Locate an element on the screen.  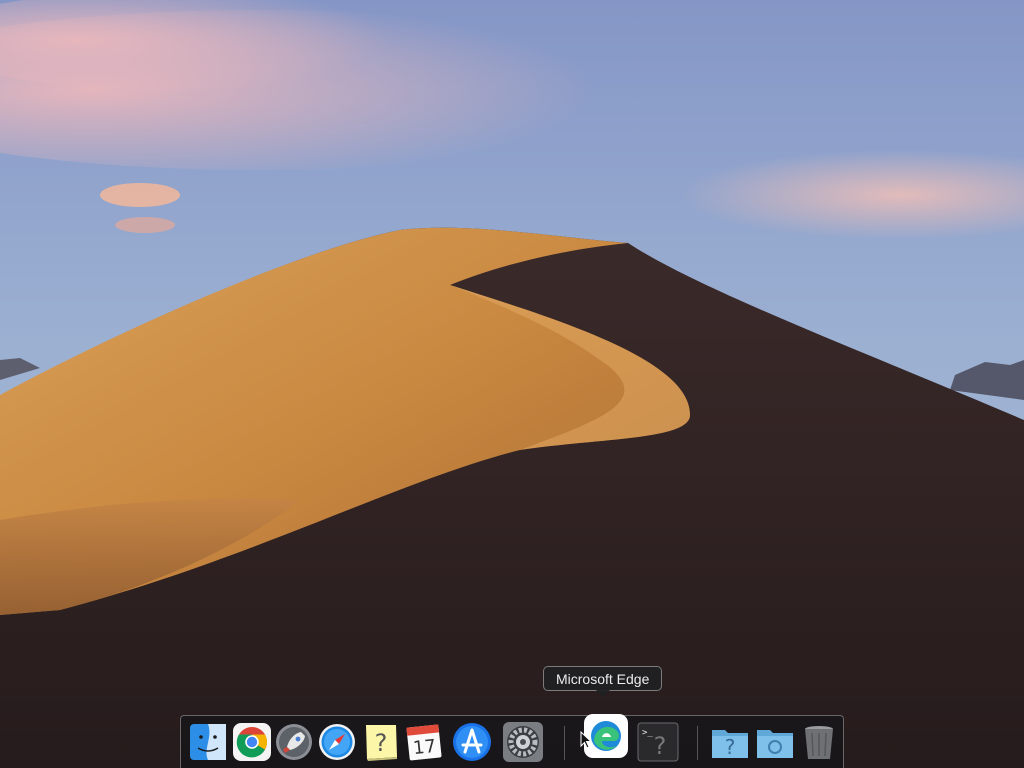
dock-item-terminal: >_ ? is located at coordinates (658, 742).